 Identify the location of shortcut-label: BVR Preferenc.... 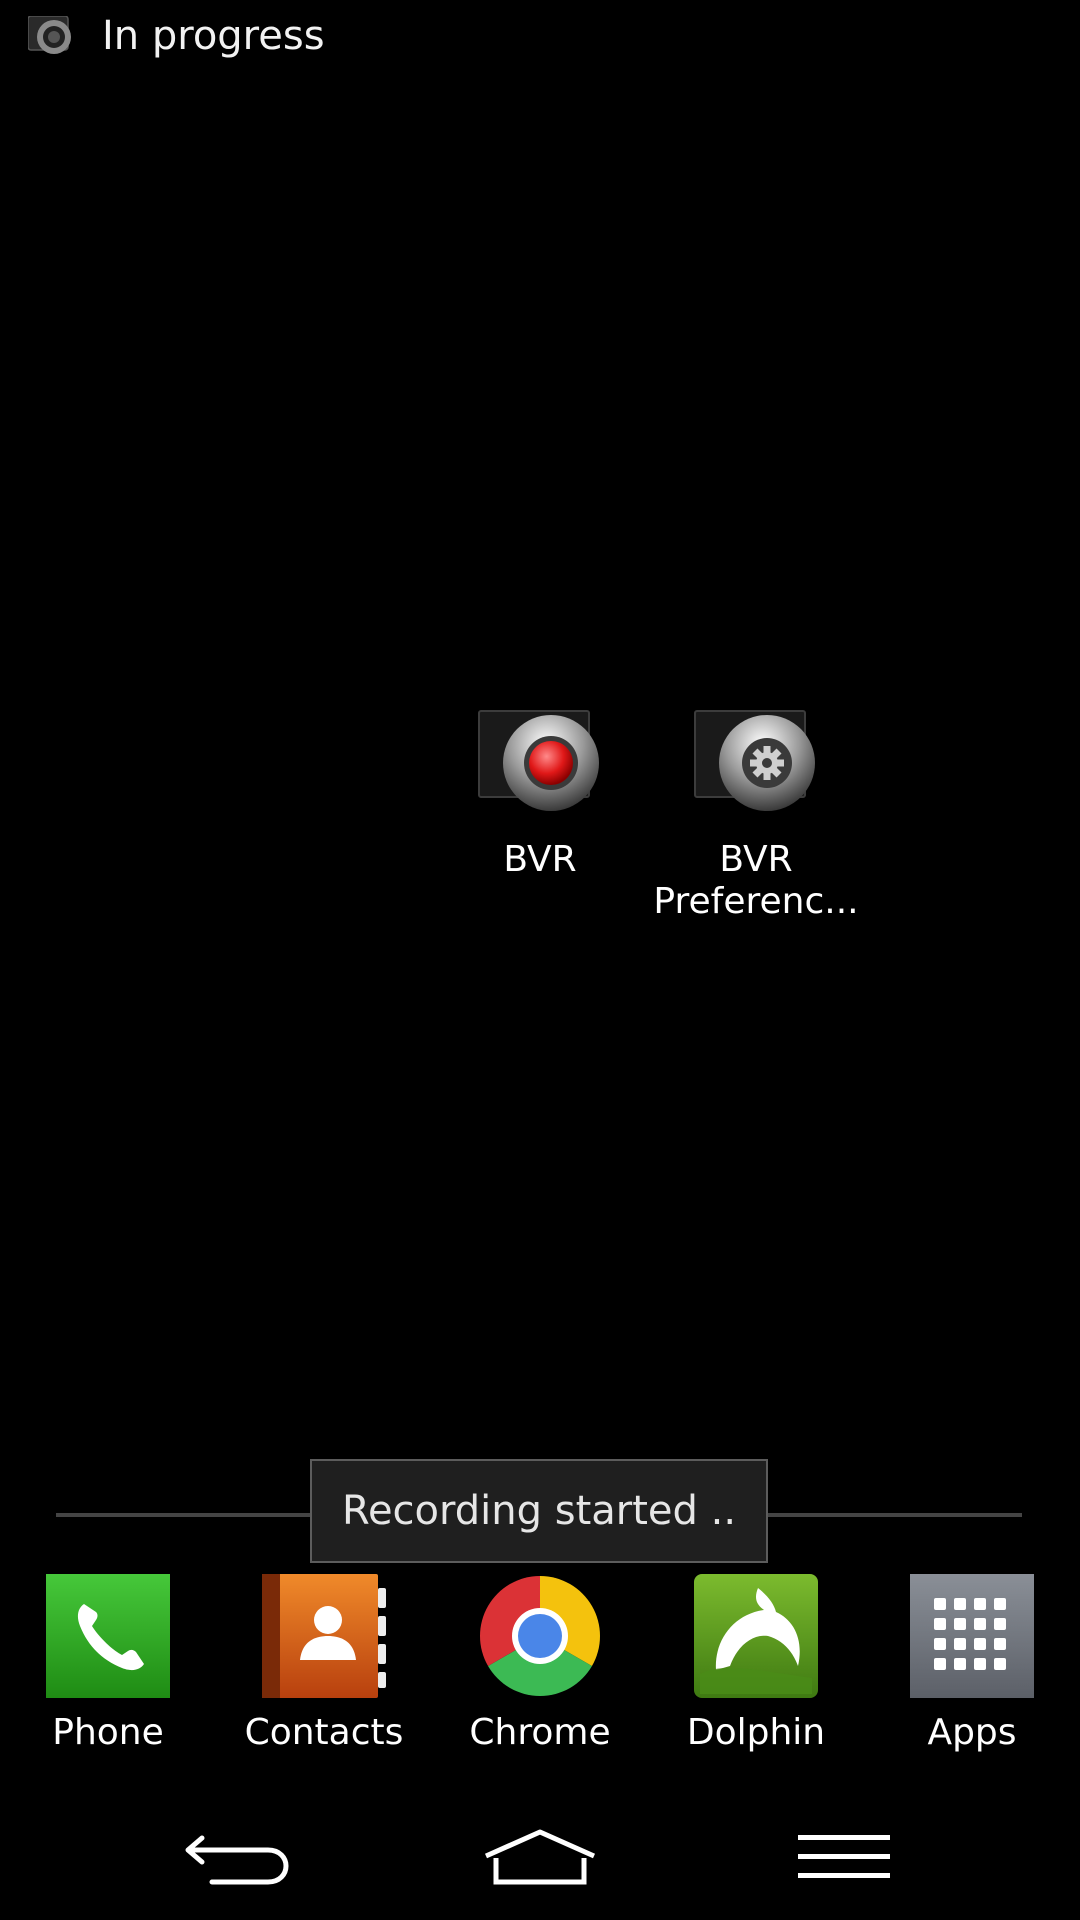
(756, 881).